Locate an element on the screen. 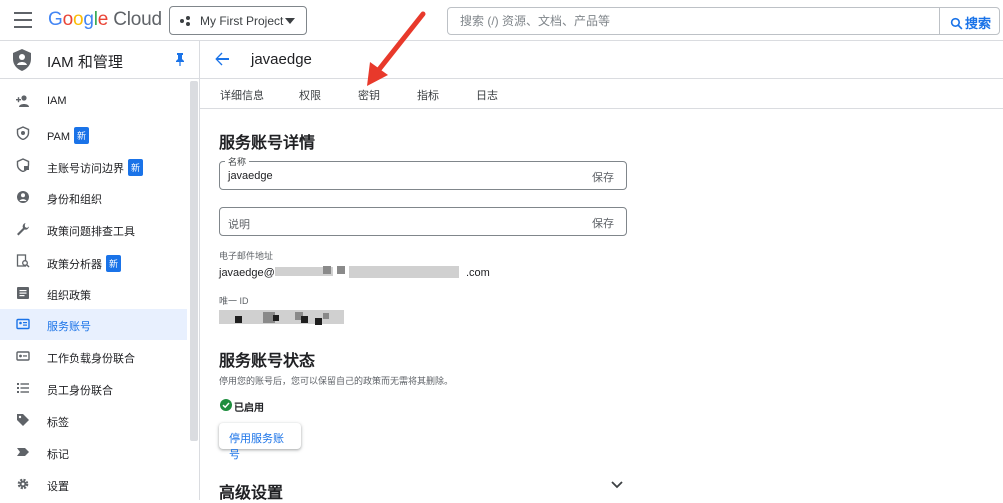 This screenshot has width=1003, height=503. sidebar-item-label: PAM 新 is located at coordinates (68, 135).